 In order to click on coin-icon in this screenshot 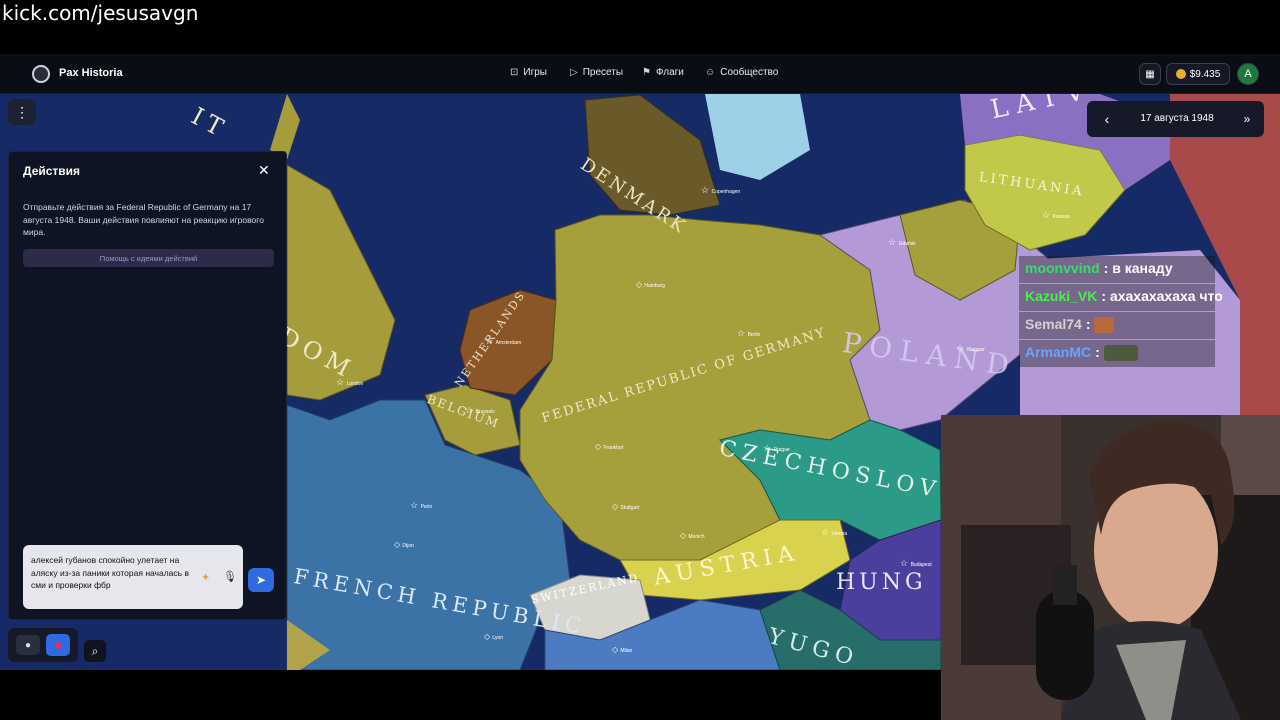, I will do `click(1180, 74)`.